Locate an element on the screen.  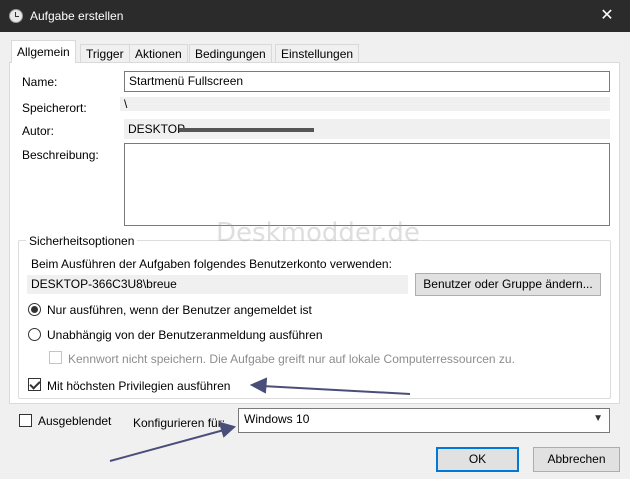
arrowhead-configure is located at coordinates (227, 429).